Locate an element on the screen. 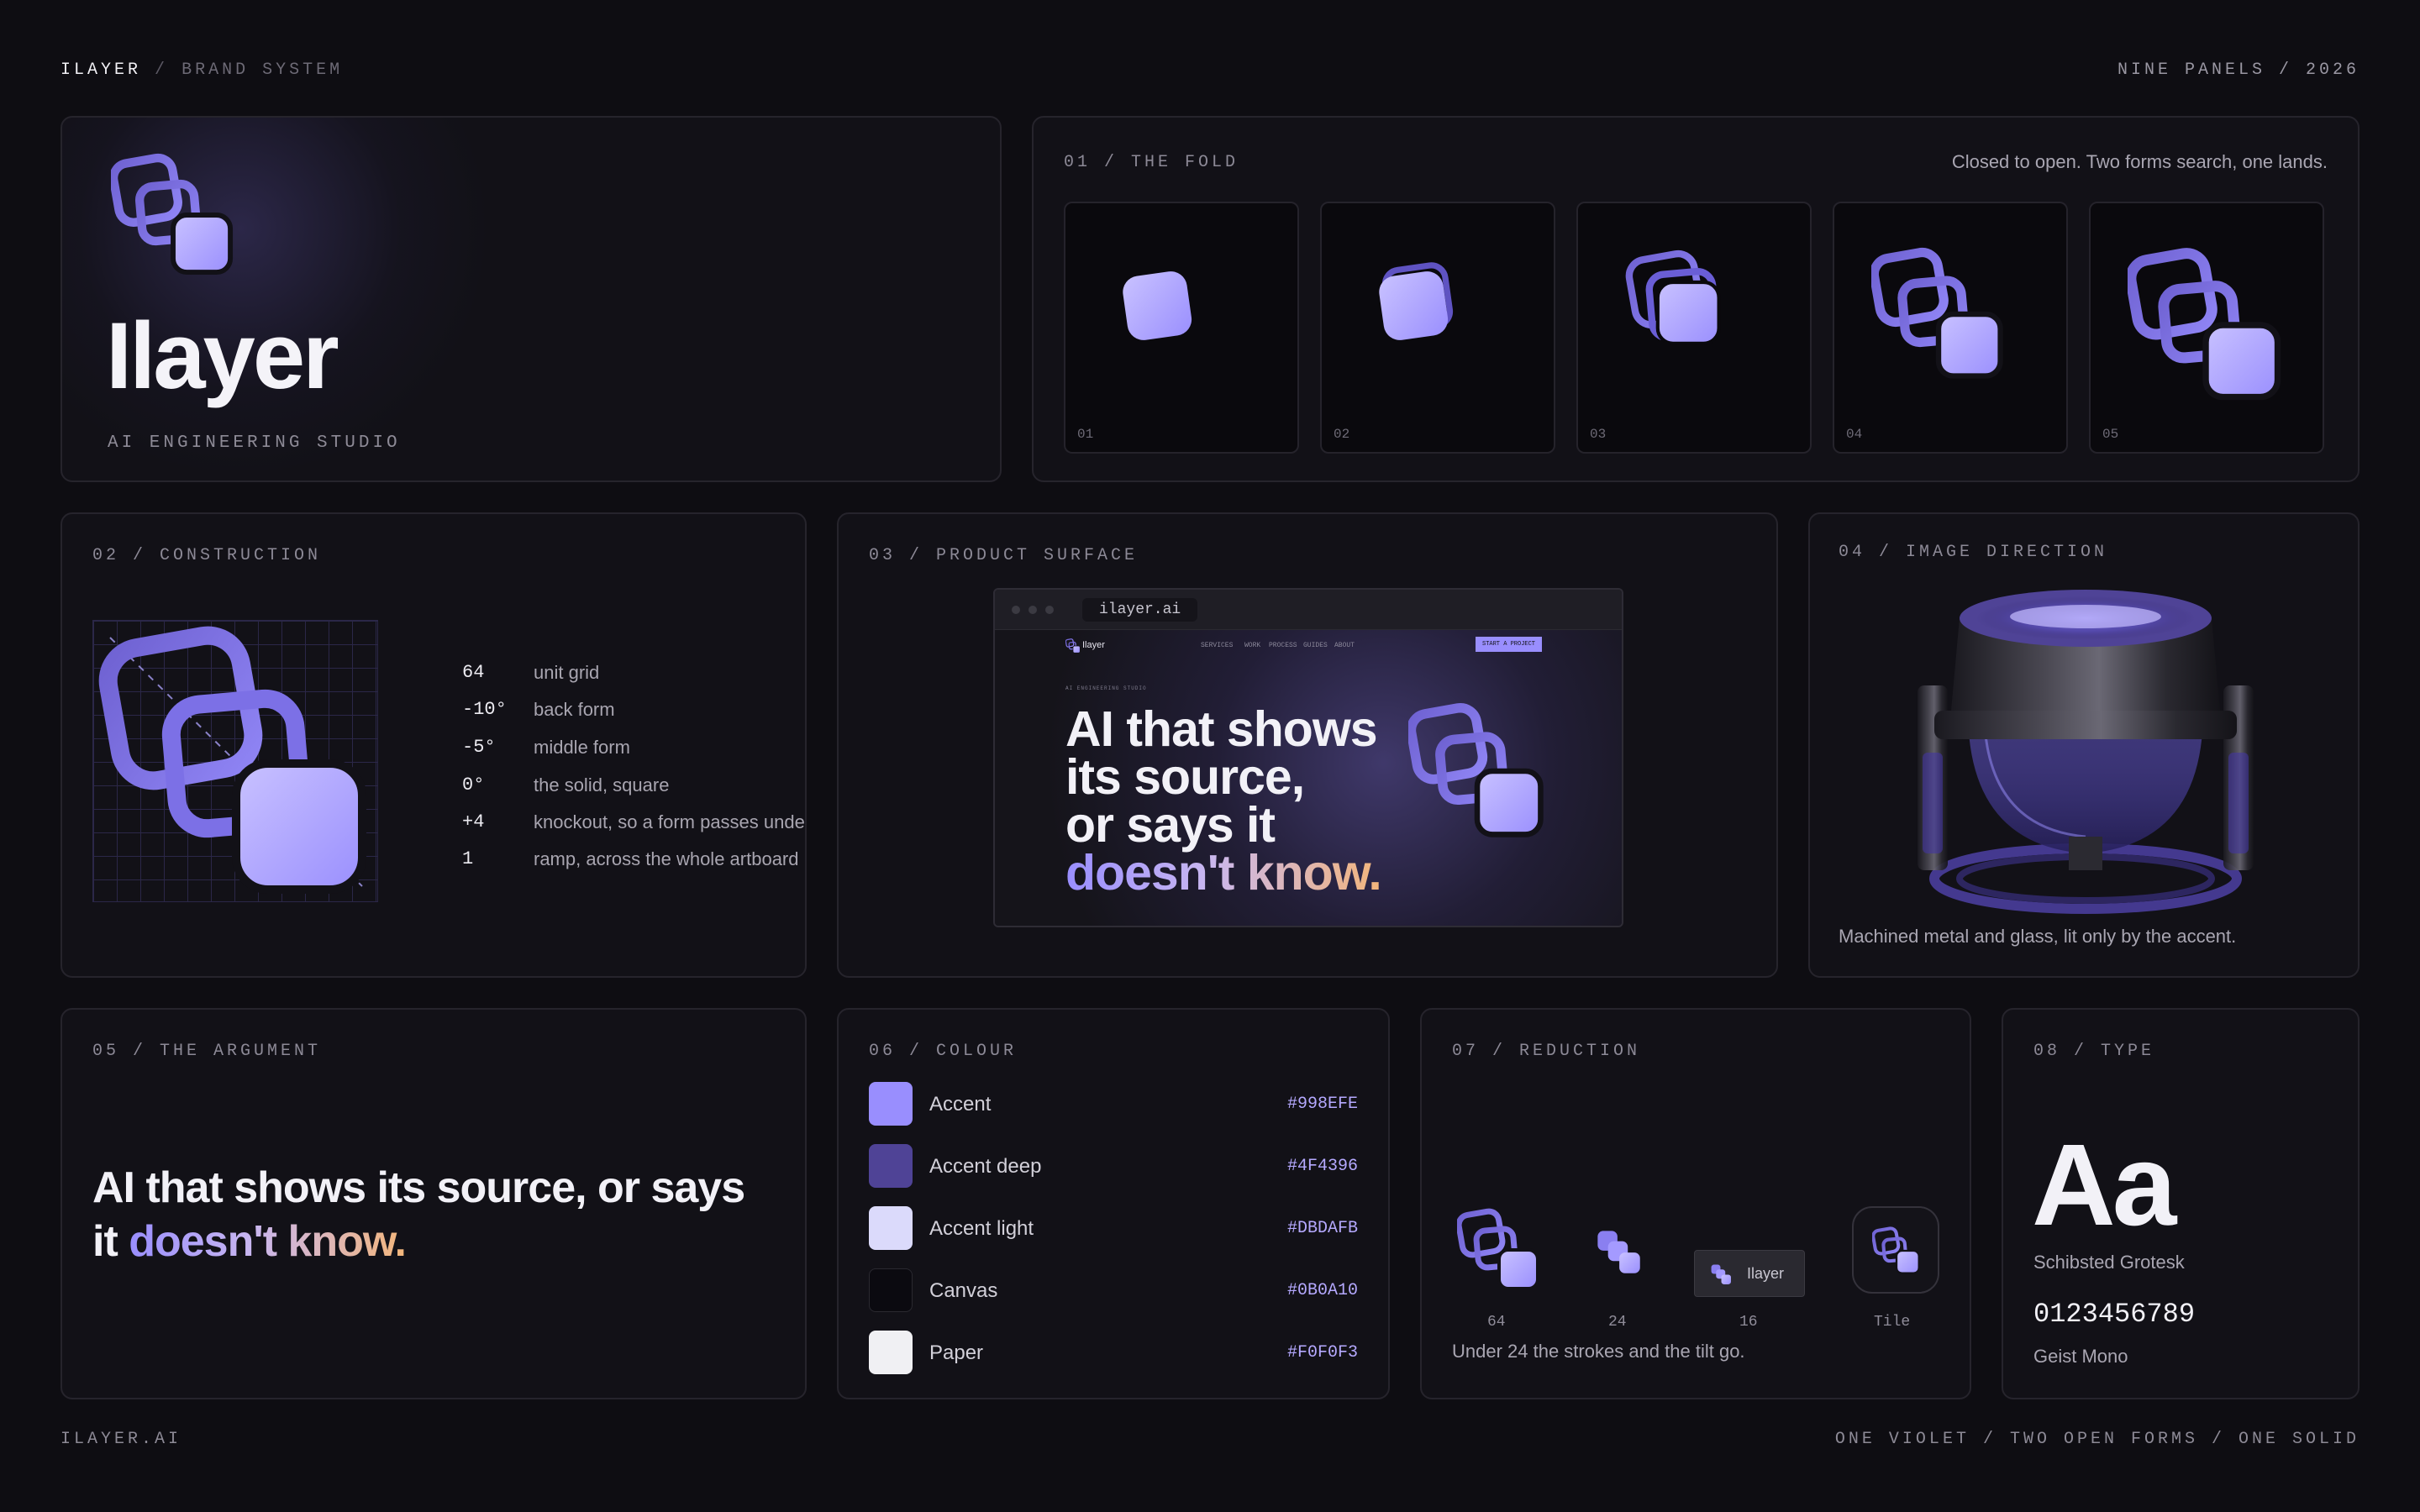  argument-label: 05 / THE ARGUMENT is located at coordinates (207, 1051).